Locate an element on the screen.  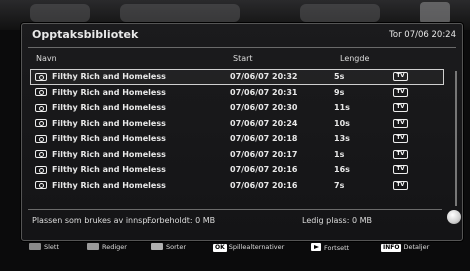
recording-length: 13s is located at coordinates (342, 138).